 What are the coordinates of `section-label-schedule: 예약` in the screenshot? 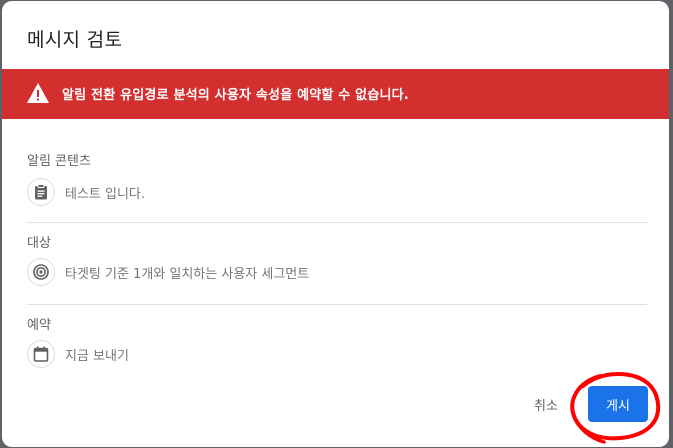 It's located at (39, 325).